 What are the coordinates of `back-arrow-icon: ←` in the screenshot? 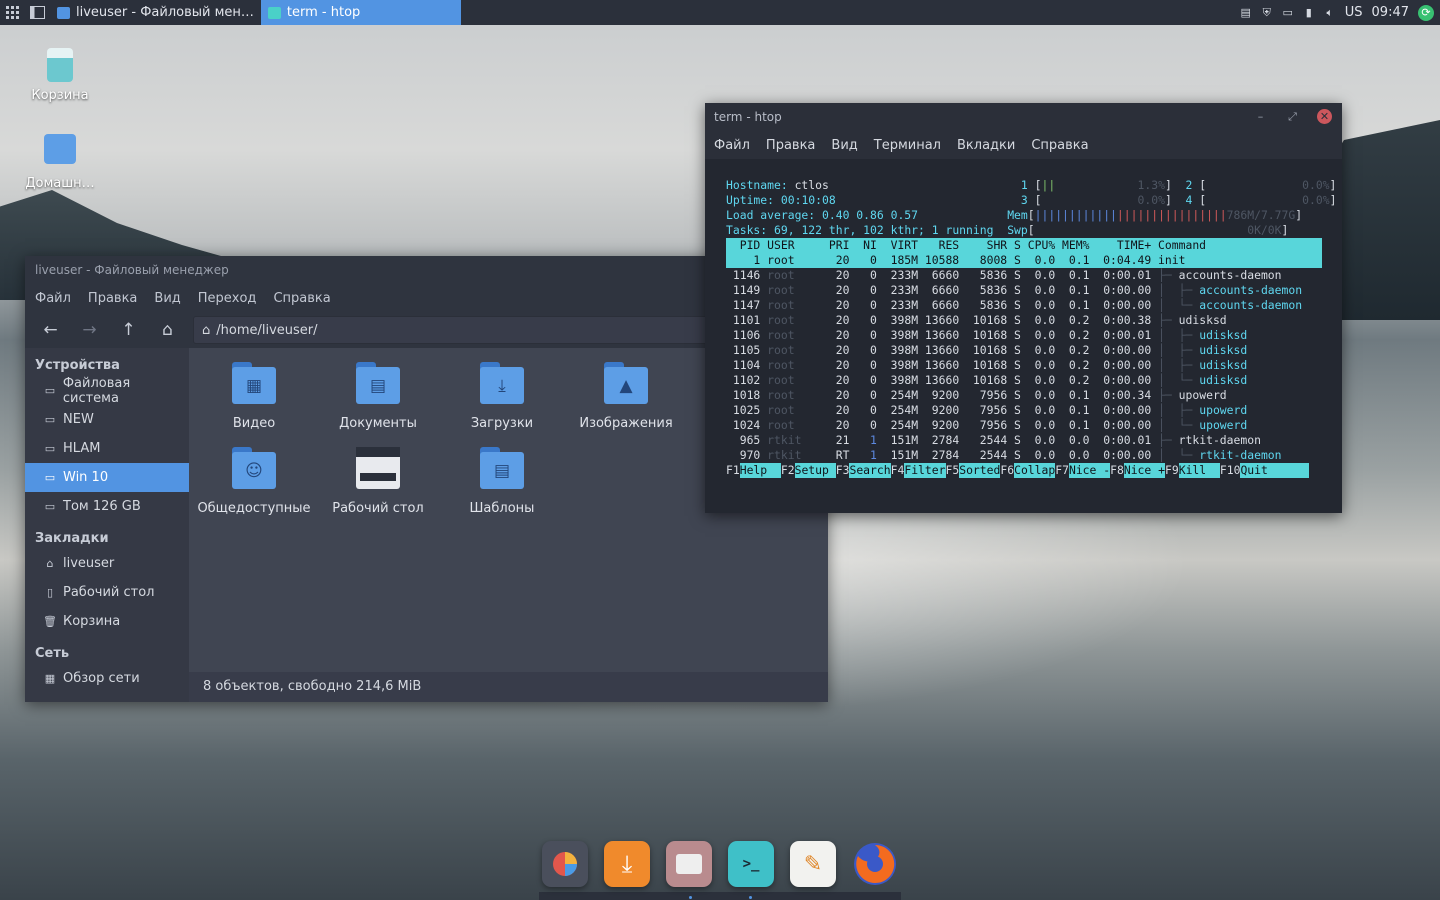 It's located at (50, 330).